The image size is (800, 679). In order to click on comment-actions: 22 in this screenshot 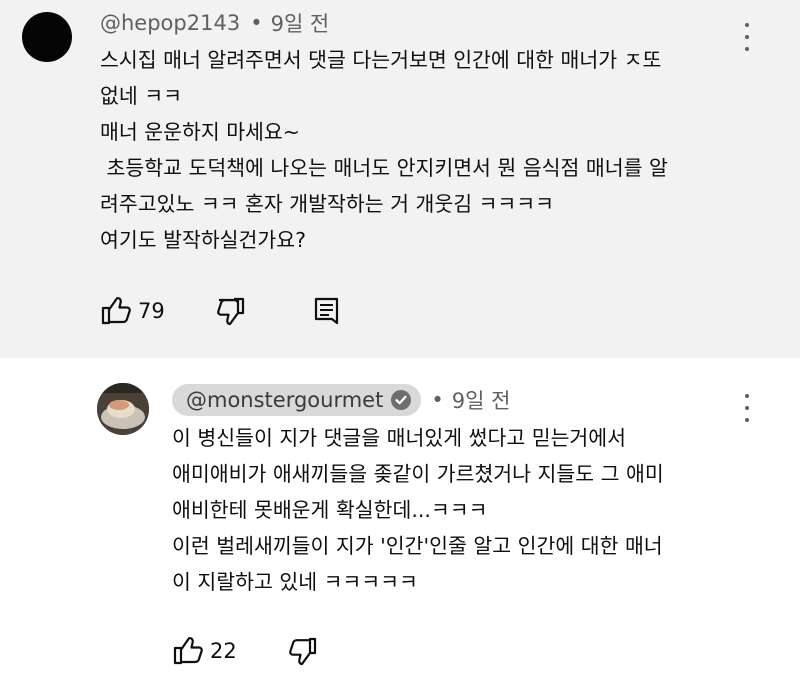, I will do `click(245, 651)`.